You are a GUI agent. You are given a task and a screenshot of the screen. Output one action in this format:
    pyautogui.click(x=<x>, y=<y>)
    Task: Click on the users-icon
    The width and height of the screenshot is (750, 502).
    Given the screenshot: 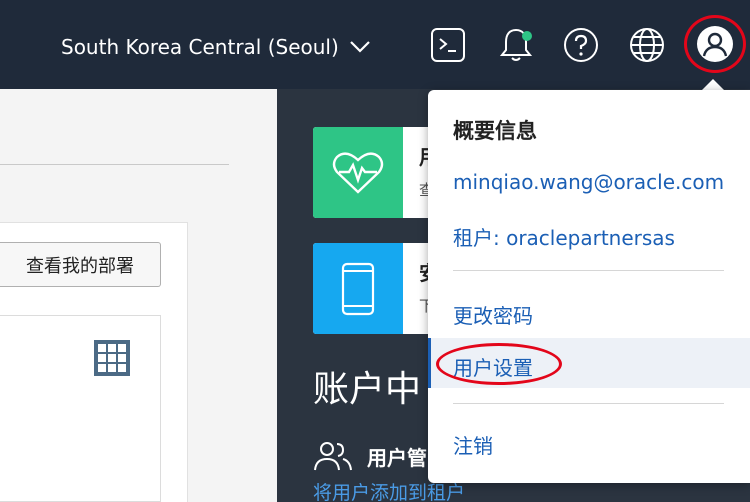 What is the action you would take?
    pyautogui.click(x=333, y=456)
    